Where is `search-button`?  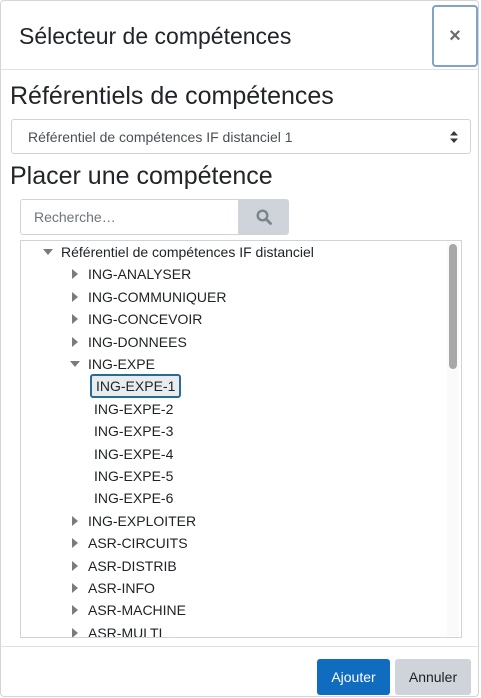 search-button is located at coordinates (263, 217).